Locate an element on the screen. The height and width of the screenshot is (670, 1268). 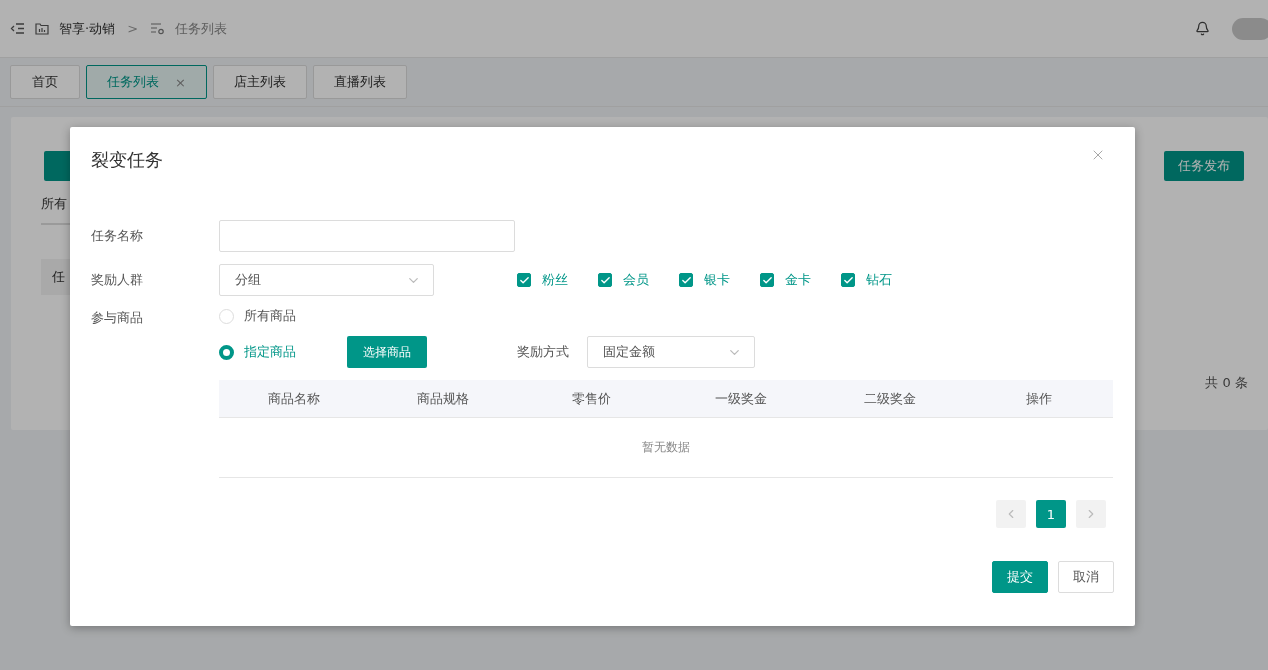
member-checkbox: 粉丝 is located at coordinates (542, 280).